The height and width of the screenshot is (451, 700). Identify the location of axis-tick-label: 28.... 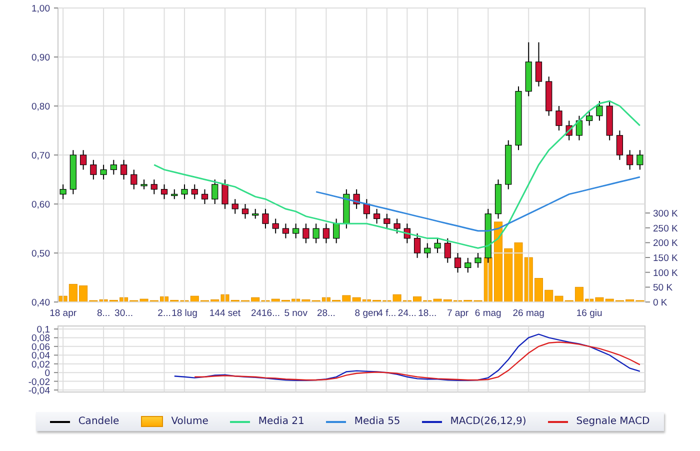
(326, 313).